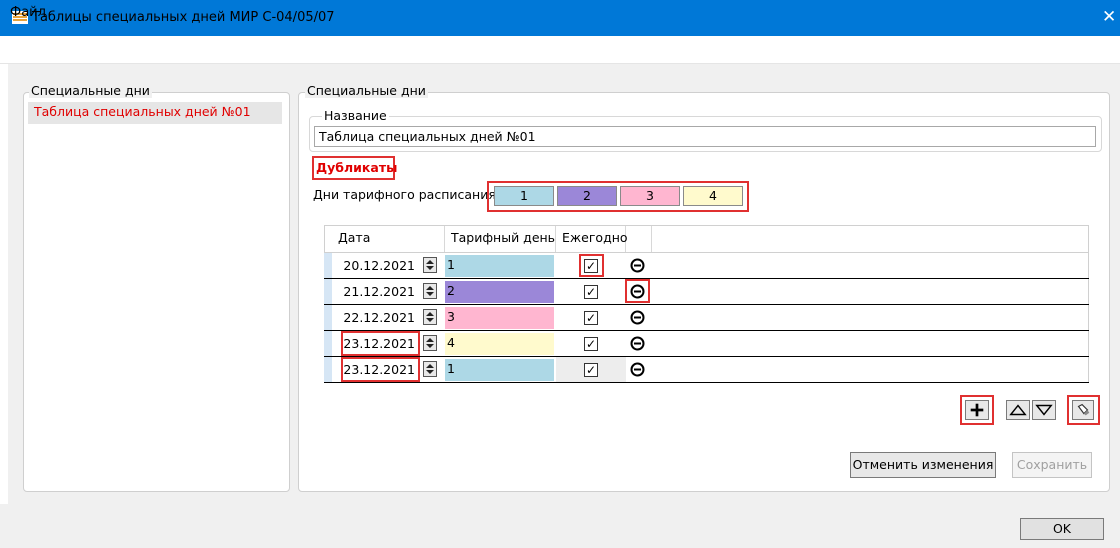  Describe the element at coordinates (1052, 465) in the screenshot. I see `save-button: Сохранить` at that location.